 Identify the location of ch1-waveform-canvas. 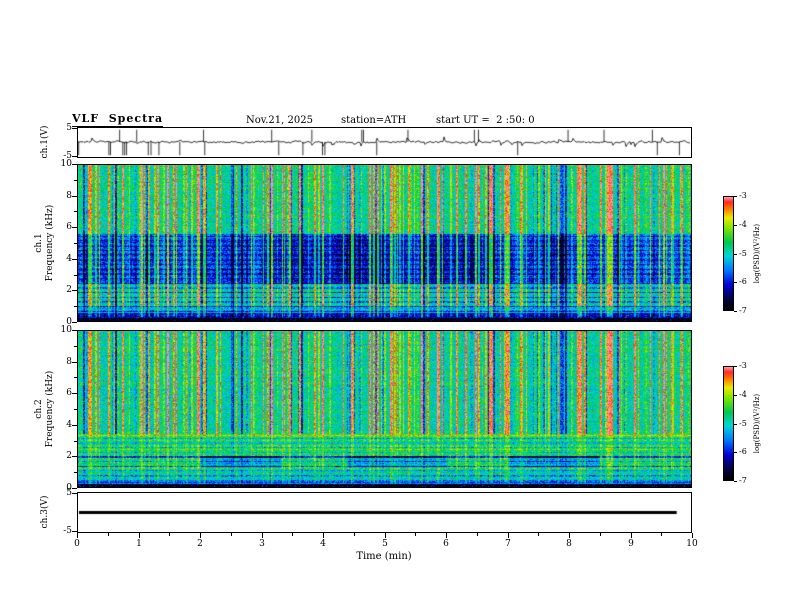
(384, 142).